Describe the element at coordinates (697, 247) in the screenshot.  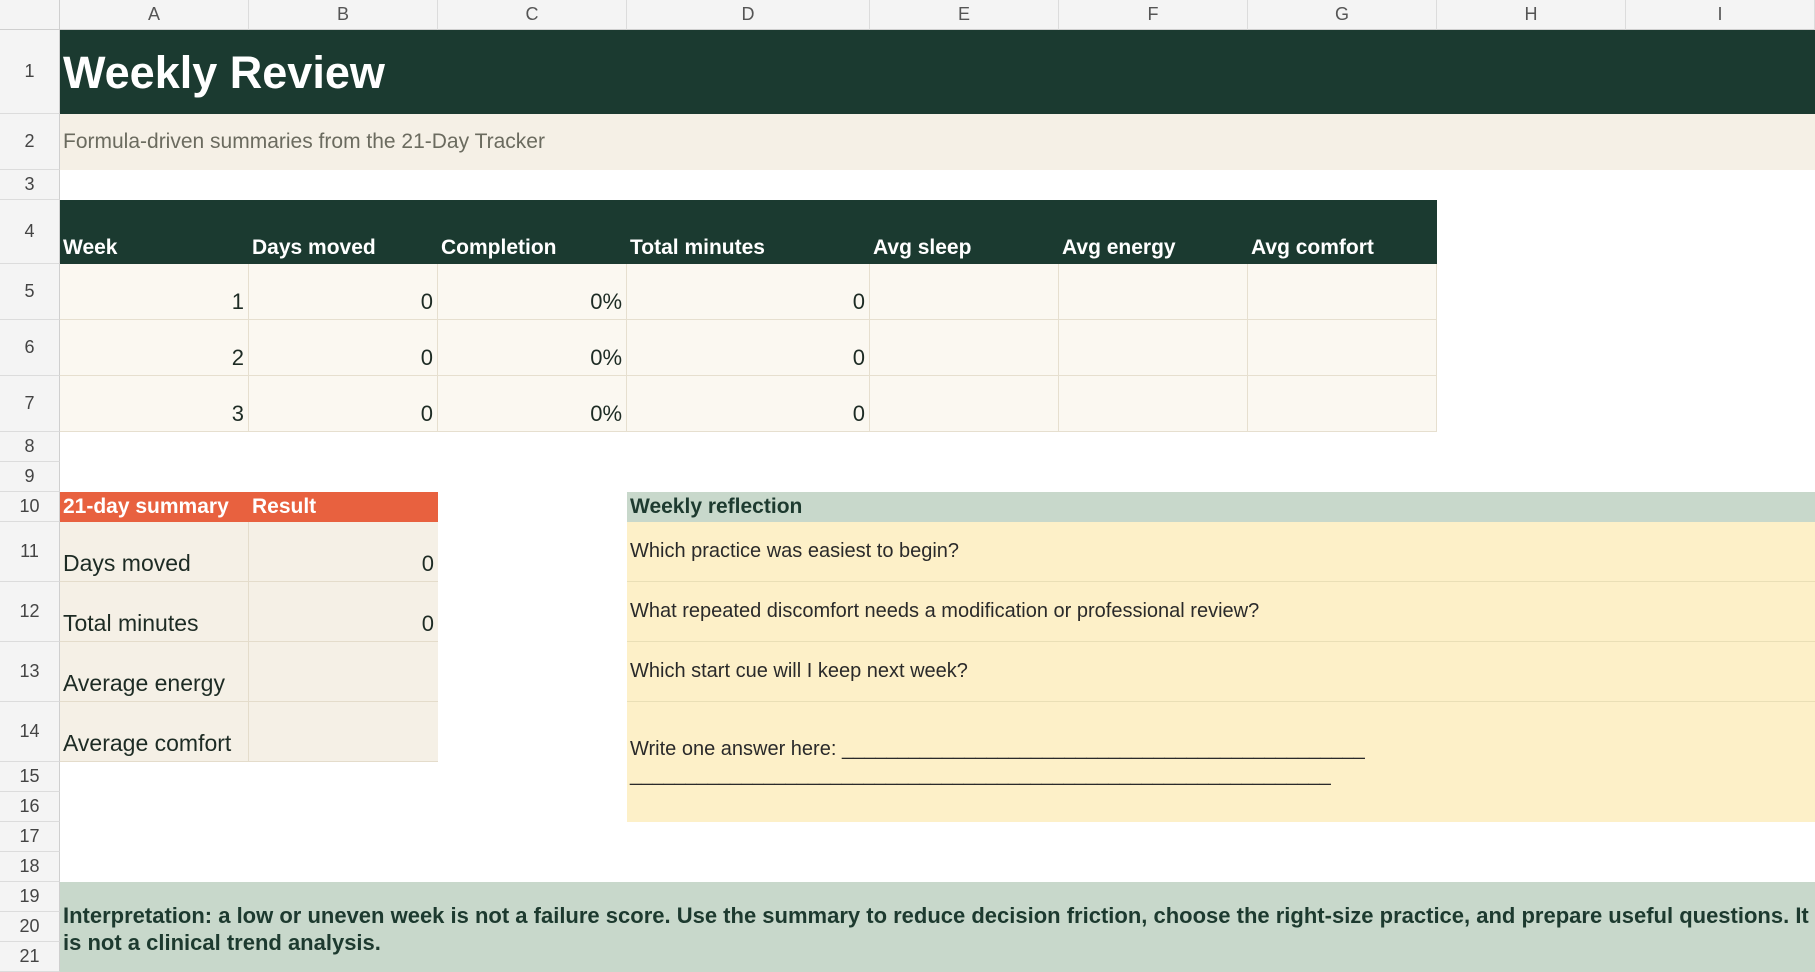
I see `column-label-total-minutes: Total minutes` at that location.